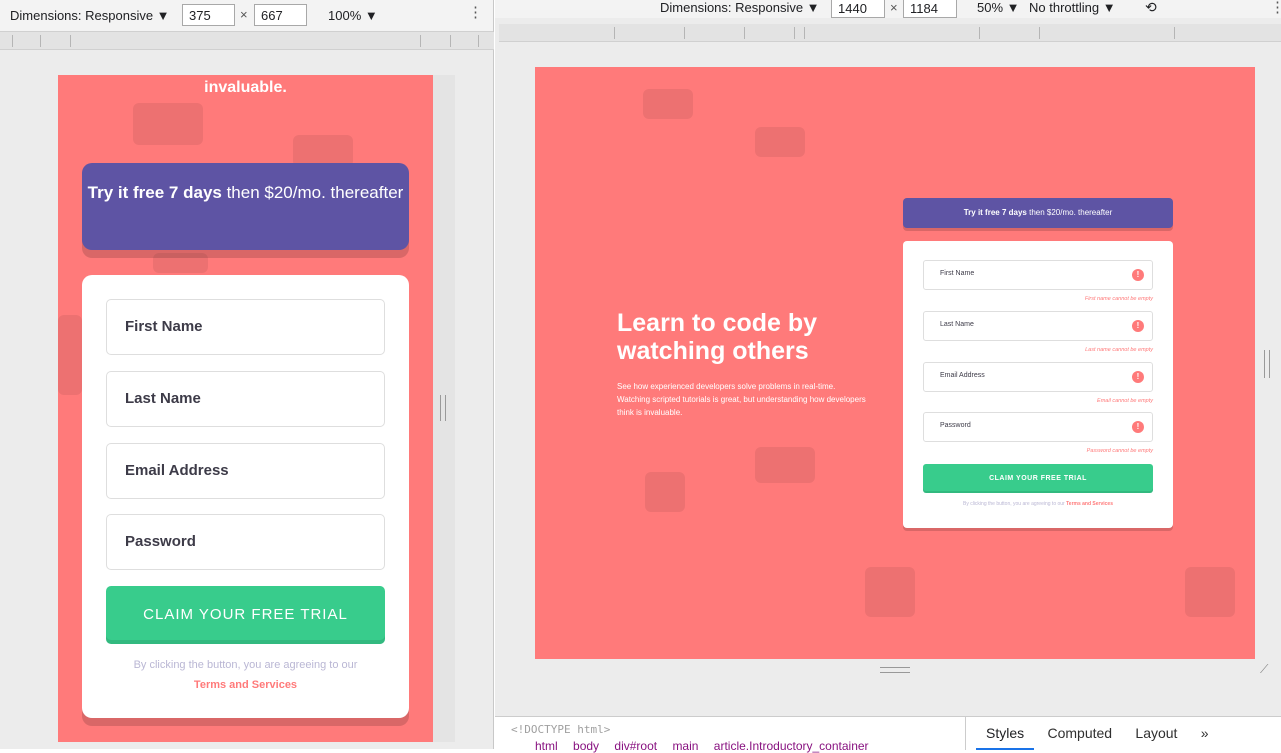 The width and height of the screenshot is (1281, 753). What do you see at coordinates (1038, 377) in the screenshot?
I see `email-field: Email Address !` at bounding box center [1038, 377].